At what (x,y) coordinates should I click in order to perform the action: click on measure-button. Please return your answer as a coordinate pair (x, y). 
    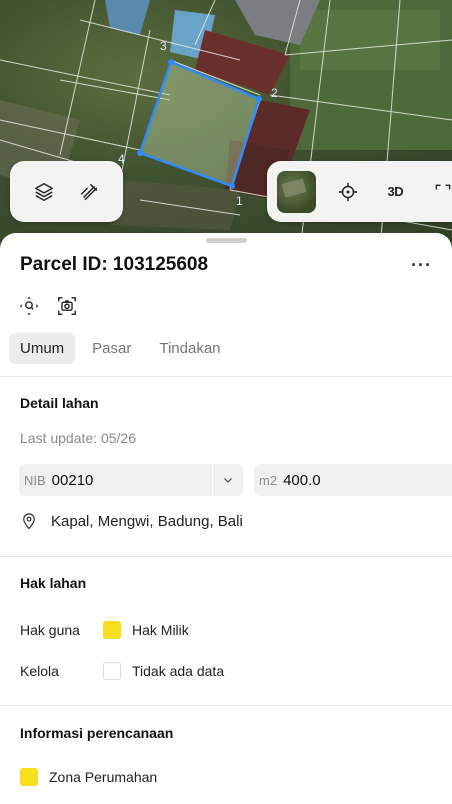
    Looking at the image, I should click on (89, 192).